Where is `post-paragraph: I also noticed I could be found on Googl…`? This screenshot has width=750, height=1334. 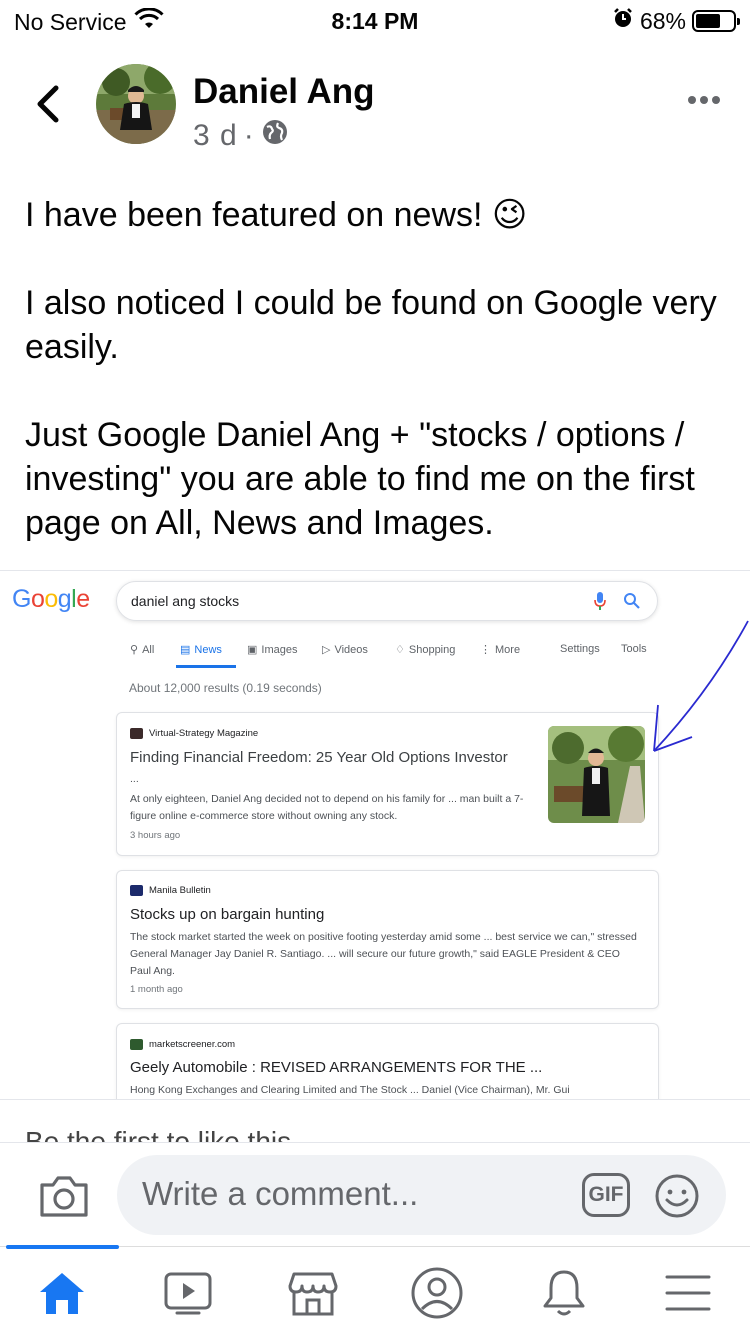
post-paragraph: I also noticed I could be found on Googl… is located at coordinates (371, 325).